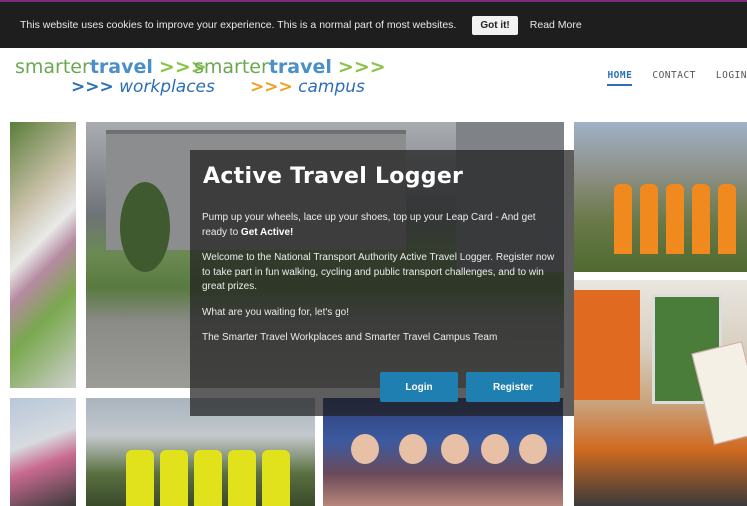 Image resolution: width=747 pixels, height=506 pixels. I want to click on photo-cyclists-left, so click(43, 255).